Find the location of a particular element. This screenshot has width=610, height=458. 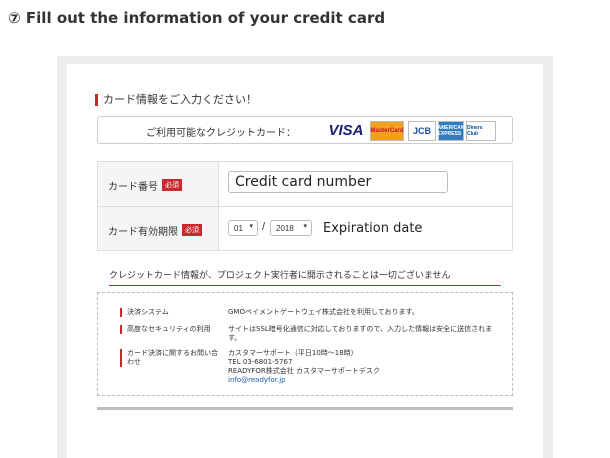

info-value: GMOペイメントゲートウェイ株式会社を利用しております。 is located at coordinates (323, 312).